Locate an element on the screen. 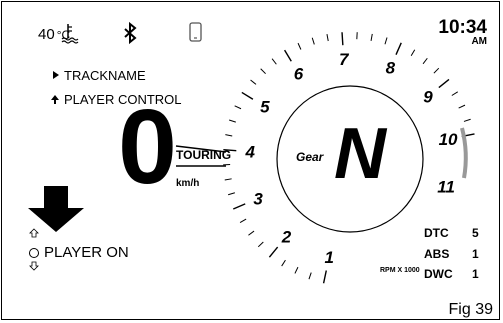 The width and height of the screenshot is (503, 323). up-hollow-arrow-icon is located at coordinates (34, 233).